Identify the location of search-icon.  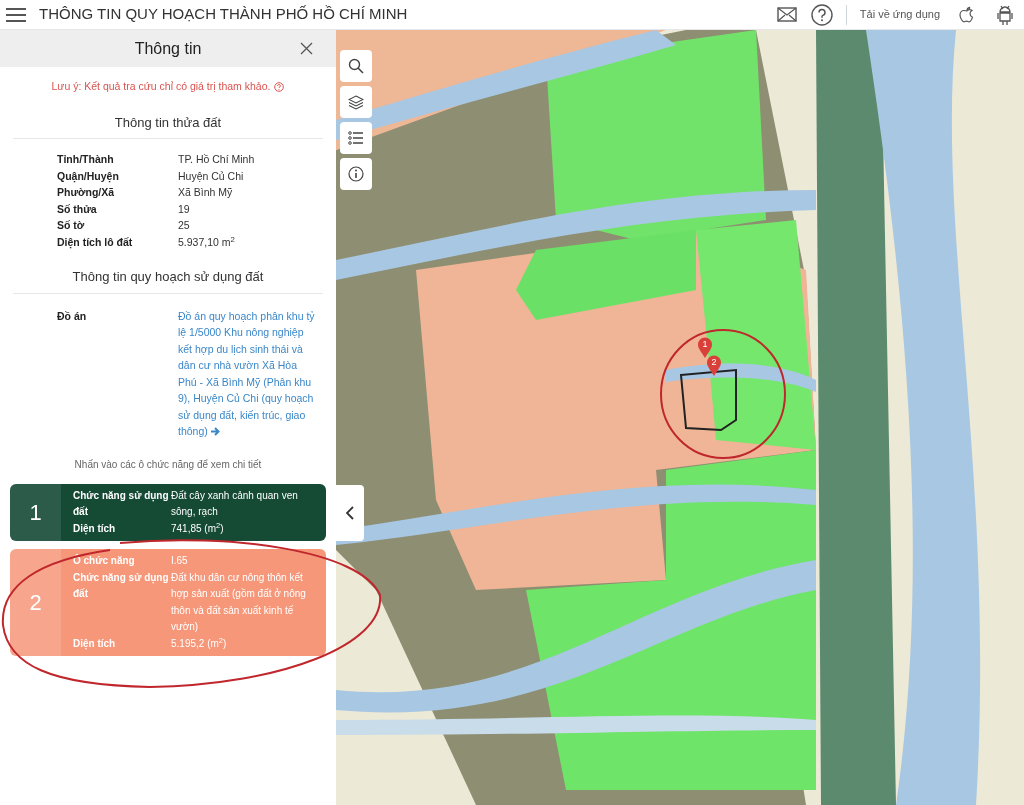
(356, 66).